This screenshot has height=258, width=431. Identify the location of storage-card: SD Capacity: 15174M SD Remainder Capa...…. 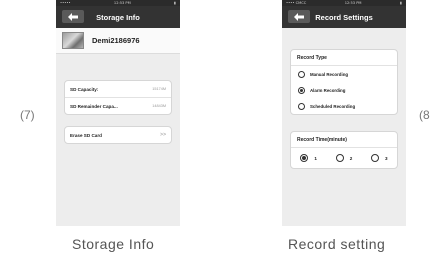
(118, 97).